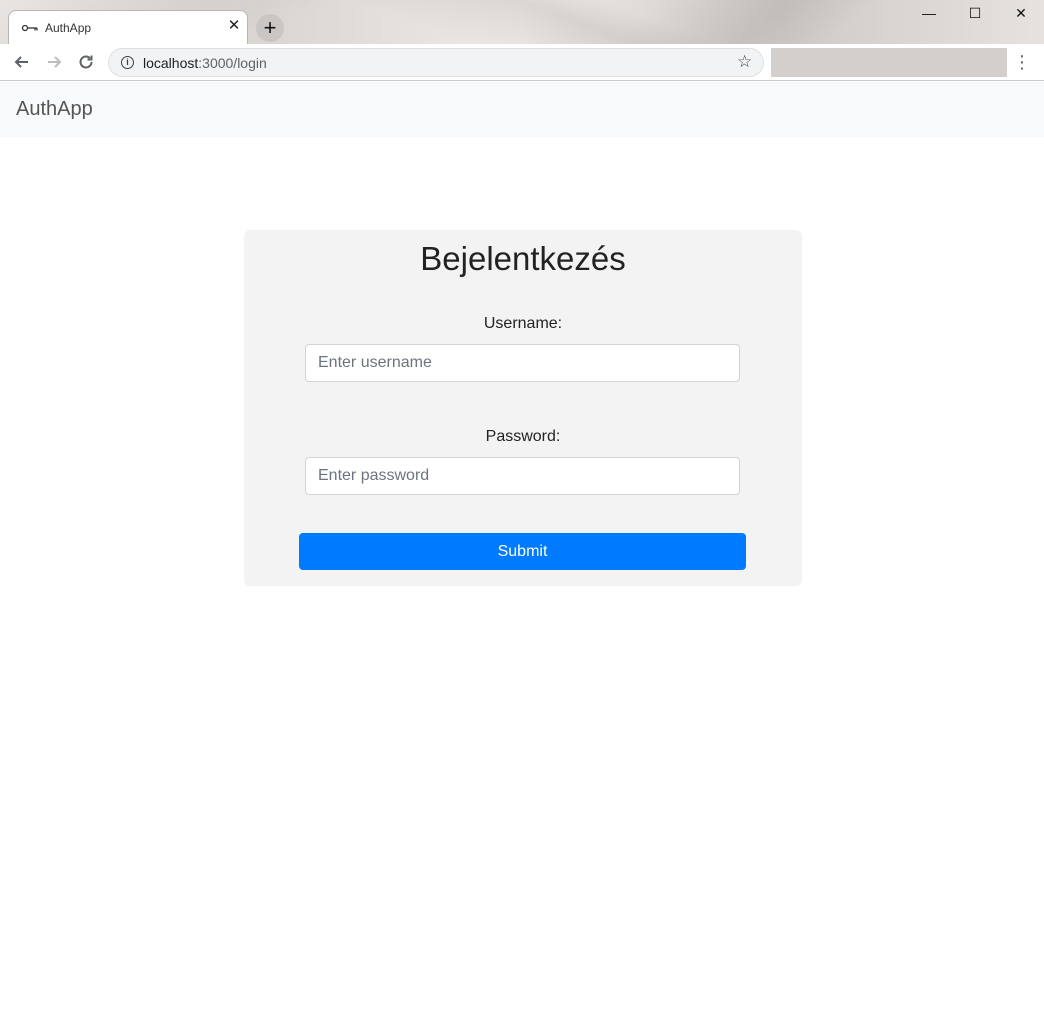 Image resolution: width=1044 pixels, height=1035 pixels. What do you see at coordinates (1022, 62) in the screenshot?
I see `browser-menu-icon: ⋮` at bounding box center [1022, 62].